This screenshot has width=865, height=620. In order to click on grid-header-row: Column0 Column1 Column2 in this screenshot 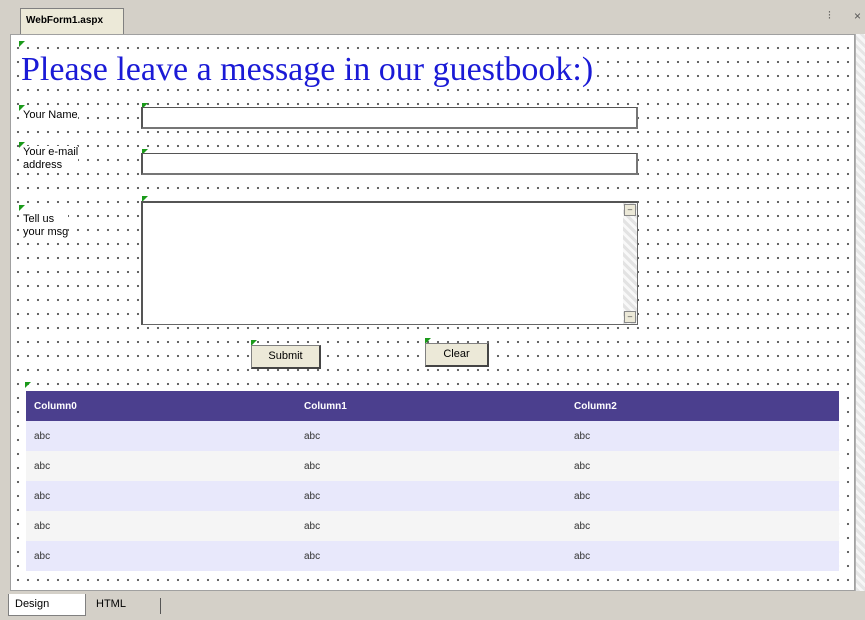, I will do `click(432, 406)`.